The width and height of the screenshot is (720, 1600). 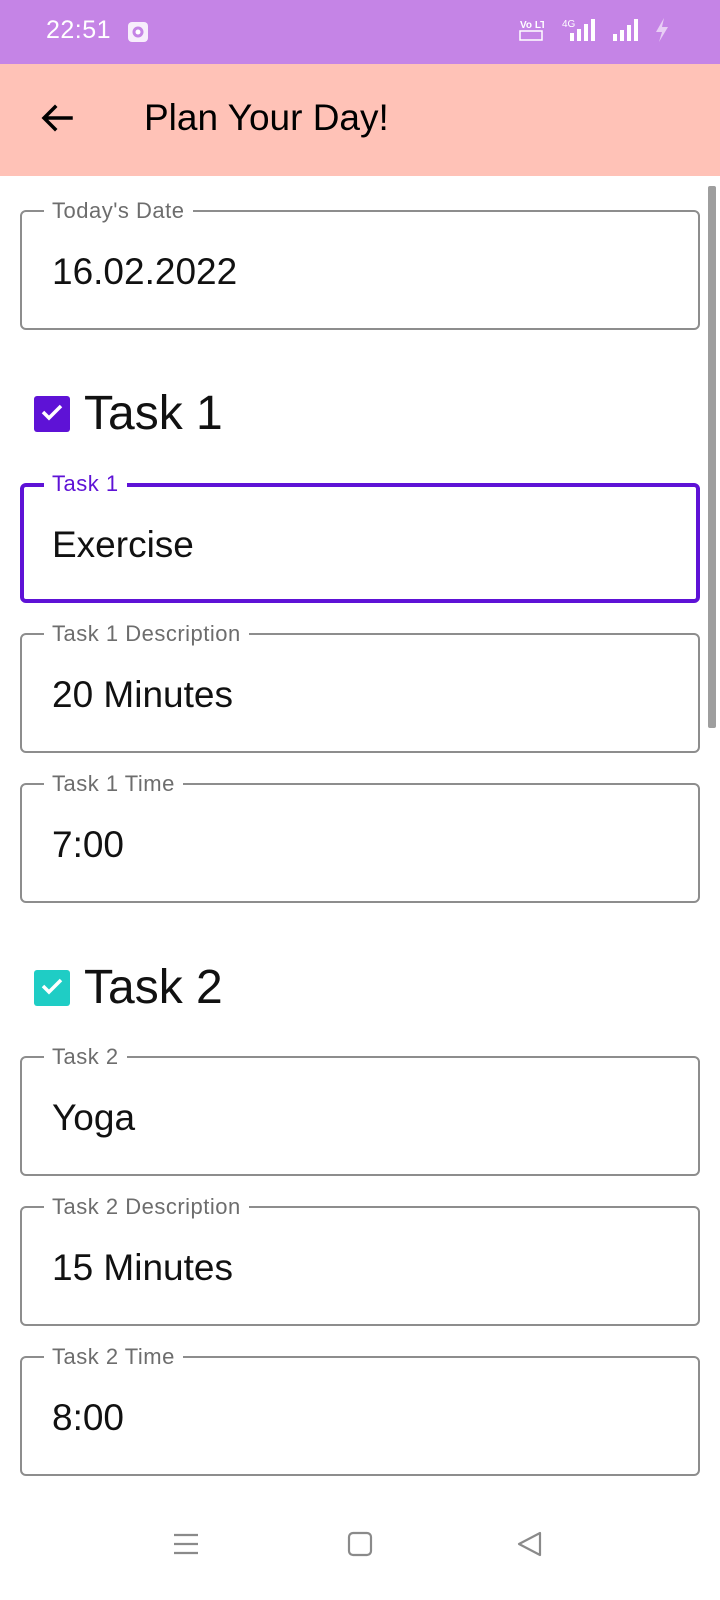 I want to click on task-2-name-value: Yoga, so click(x=94, y=1117).